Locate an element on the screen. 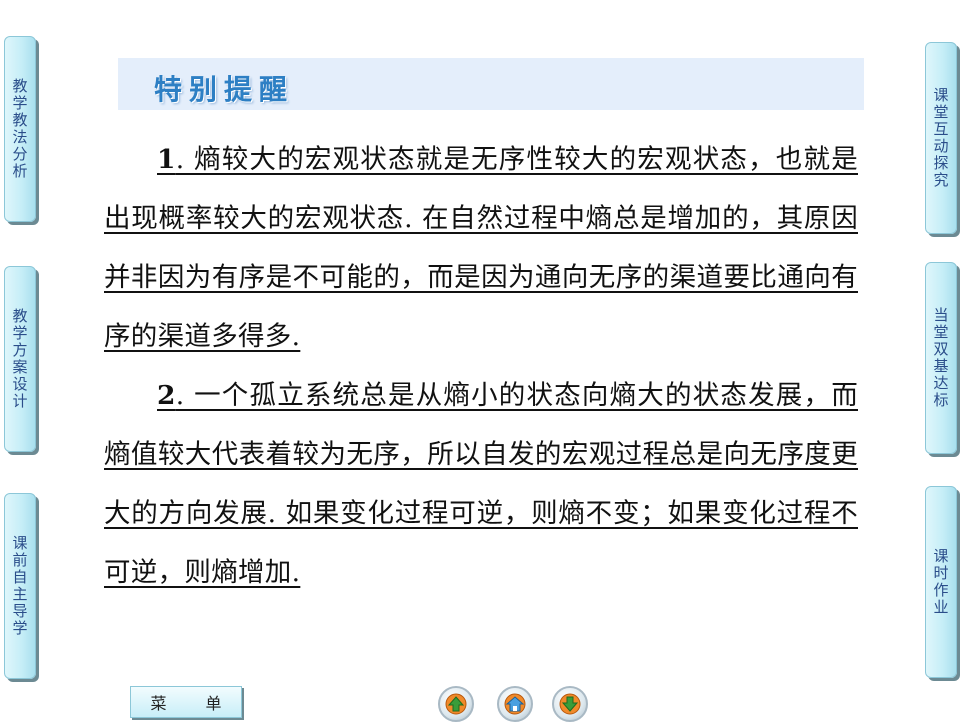 Image resolution: width=960 pixels, height=722 pixels. left-tab-label: 课前自主导学 is located at coordinates (19, 586).